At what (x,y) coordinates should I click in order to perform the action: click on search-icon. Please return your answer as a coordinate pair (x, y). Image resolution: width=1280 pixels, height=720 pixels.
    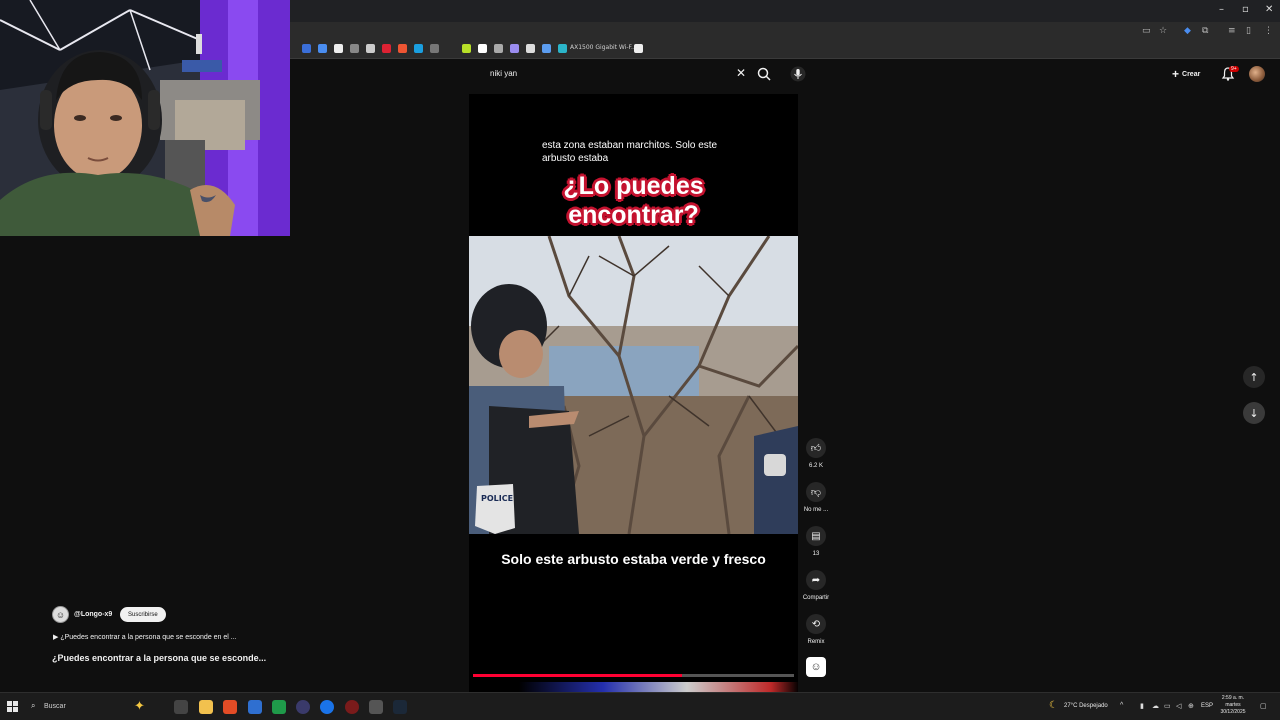
    Looking at the image, I should click on (764, 74).